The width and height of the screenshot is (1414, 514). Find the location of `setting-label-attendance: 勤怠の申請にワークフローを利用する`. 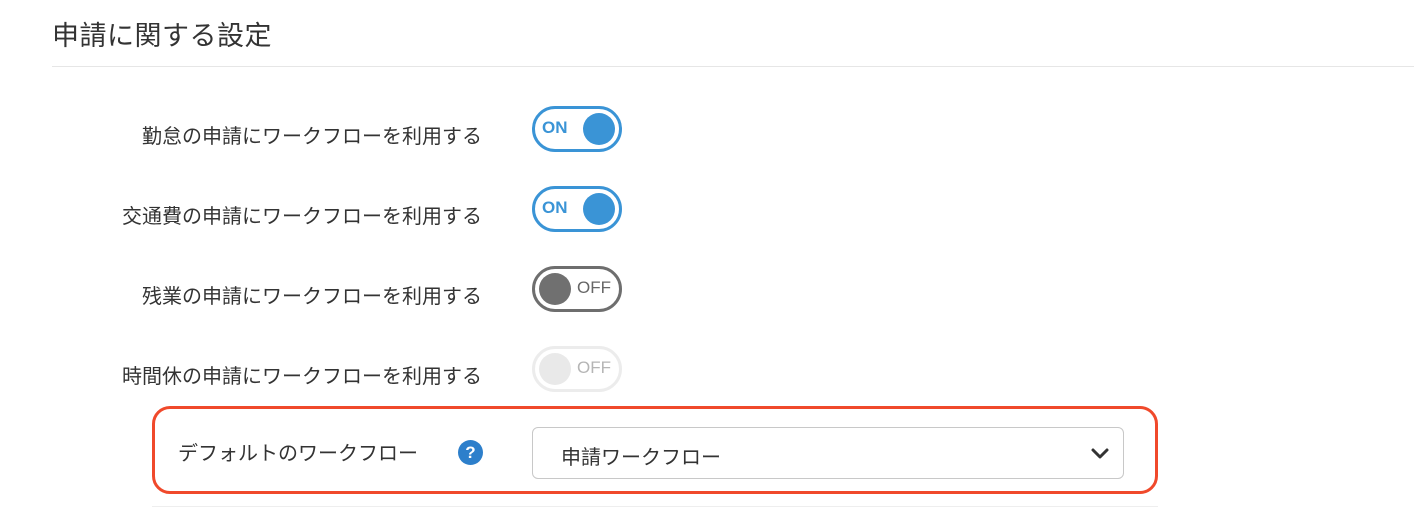

setting-label-attendance: 勤怠の申請にワークフローを利用する is located at coordinates (312, 136).